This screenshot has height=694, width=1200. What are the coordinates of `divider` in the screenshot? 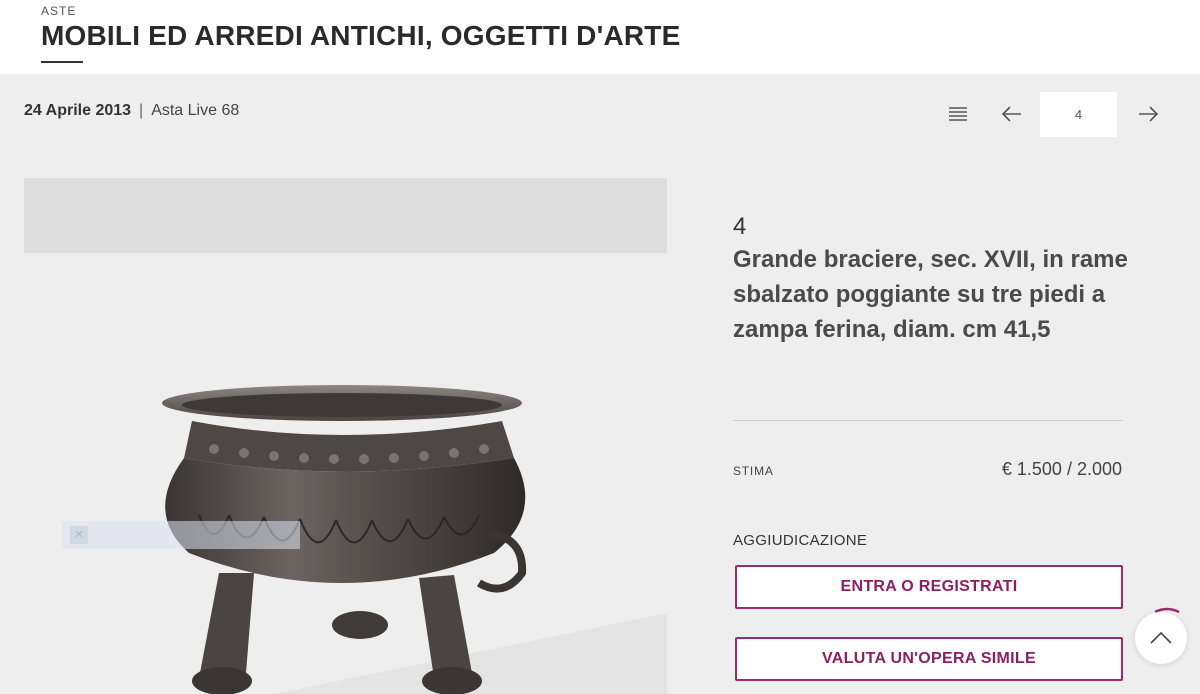 It's located at (928, 420).